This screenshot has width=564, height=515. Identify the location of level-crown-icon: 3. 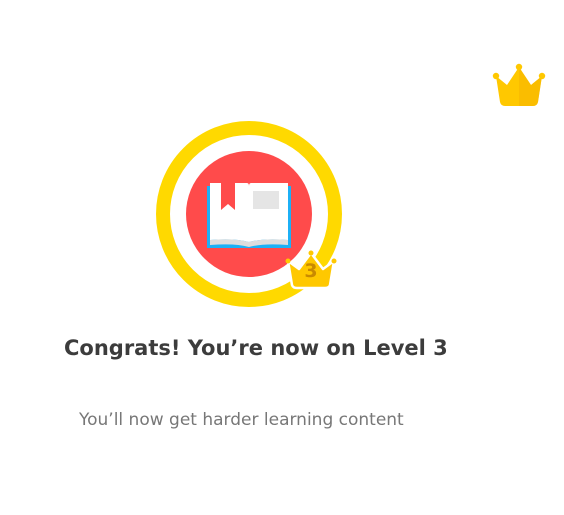
(311, 270).